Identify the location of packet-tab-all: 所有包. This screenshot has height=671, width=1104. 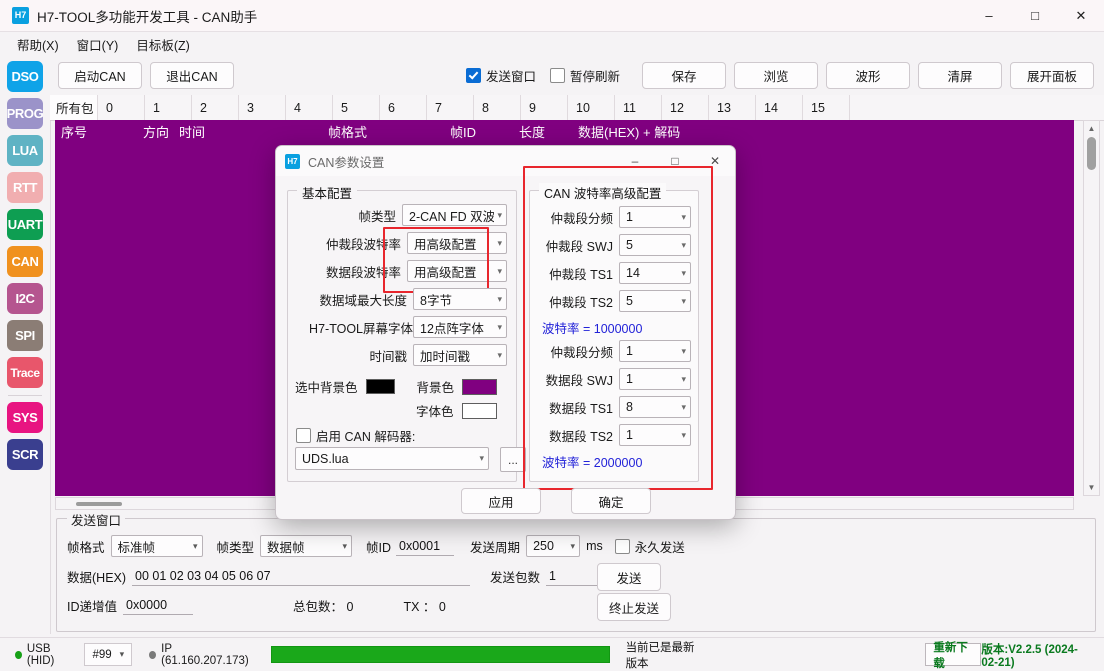
(74, 107).